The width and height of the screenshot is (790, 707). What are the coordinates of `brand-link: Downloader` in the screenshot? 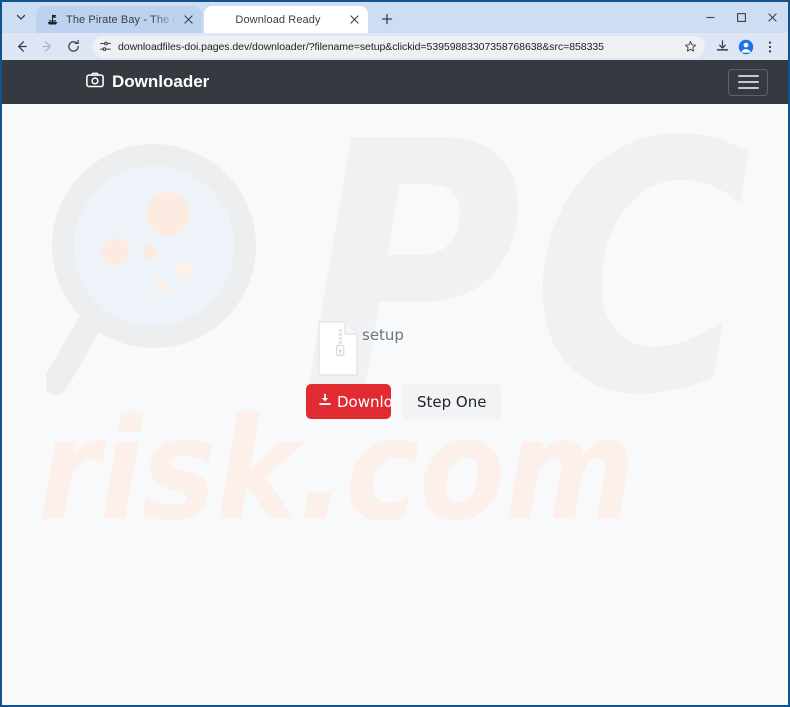 It's located at (147, 82).